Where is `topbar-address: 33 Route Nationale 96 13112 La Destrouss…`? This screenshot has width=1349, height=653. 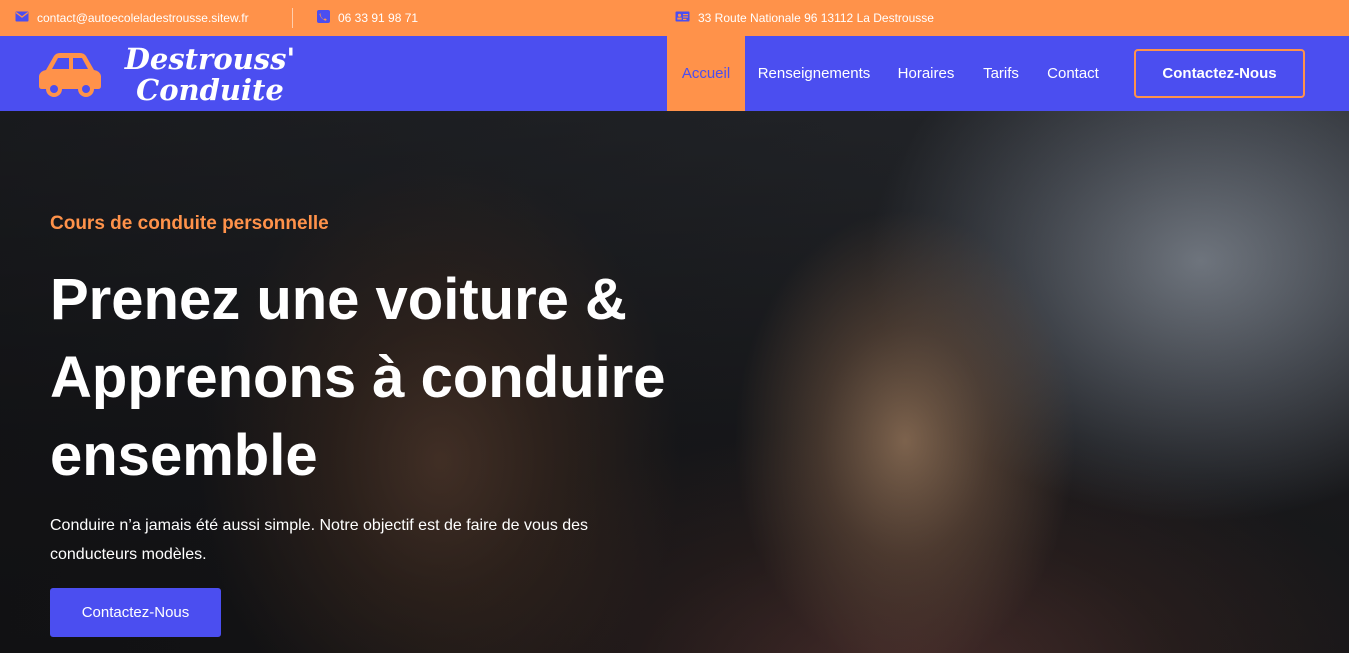 topbar-address: 33 Route Nationale 96 13112 La Destrouss… is located at coordinates (804, 18).